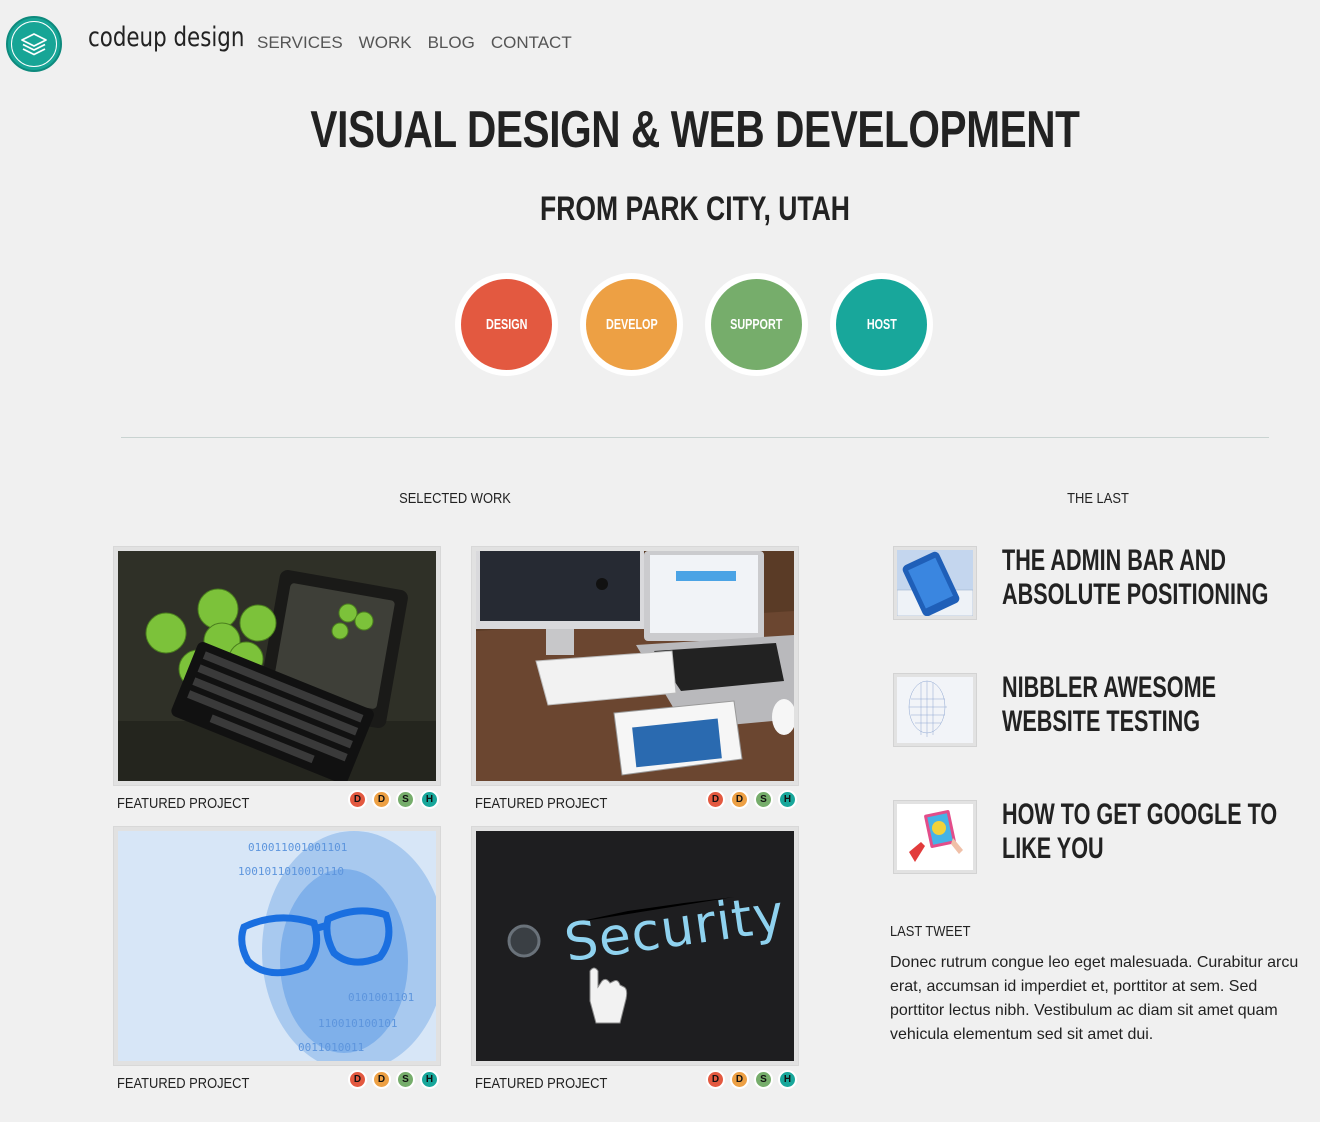 Image resolution: width=1320 pixels, height=1122 pixels. I want to click on svg-text: 0011010011, so click(331, 1047).